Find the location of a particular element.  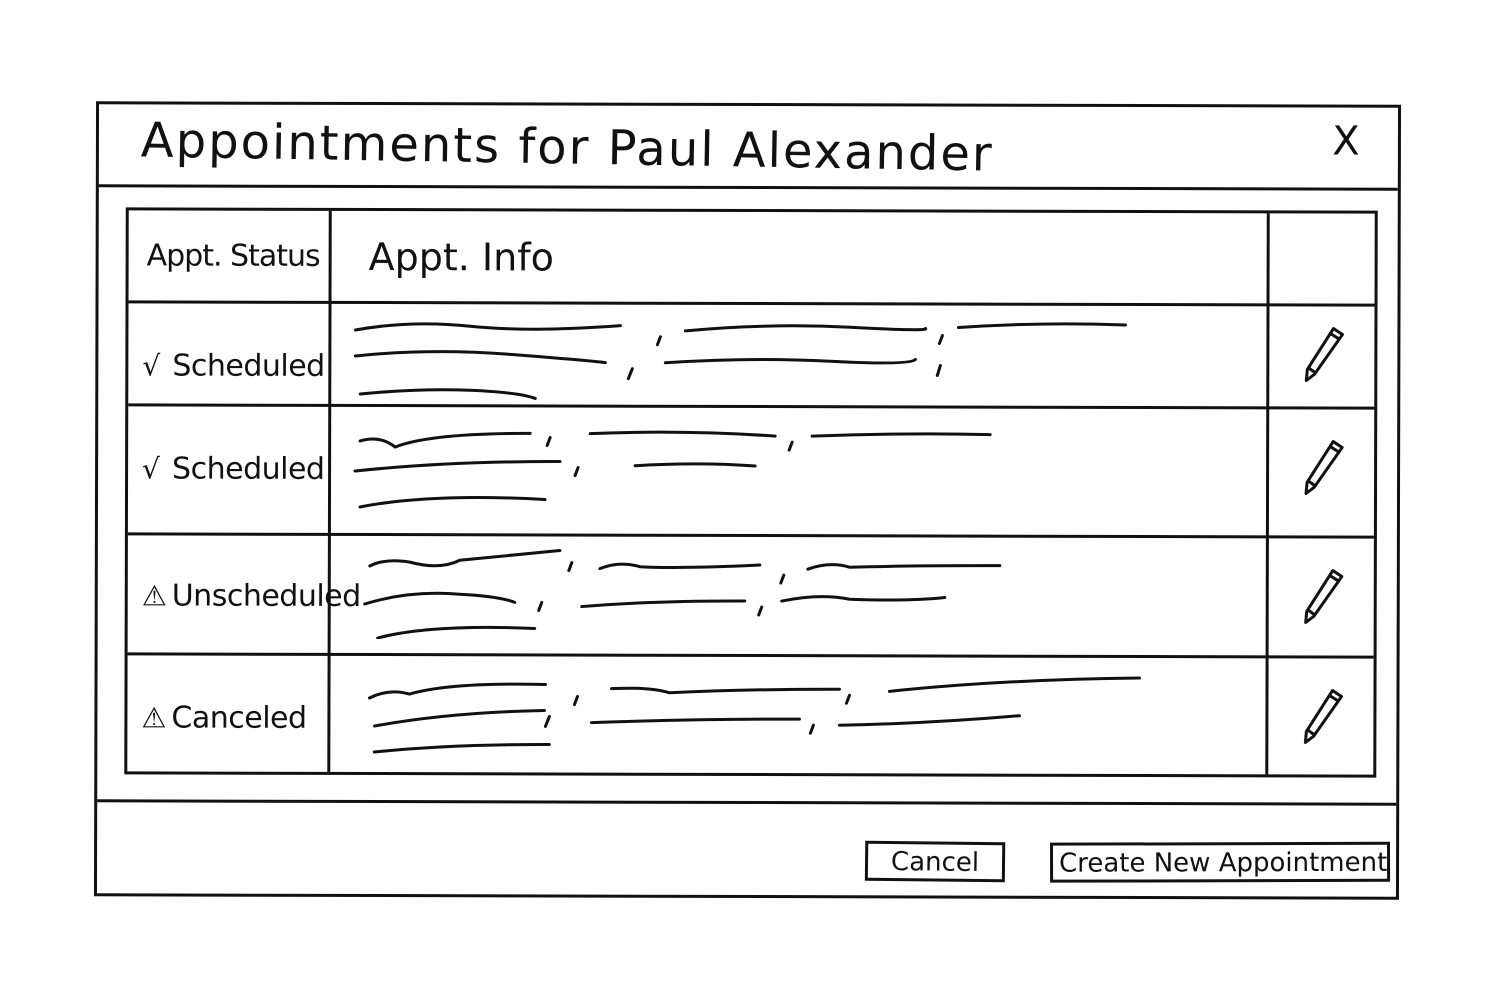

table-row: ⚠ Canceled is located at coordinates (750, 714).